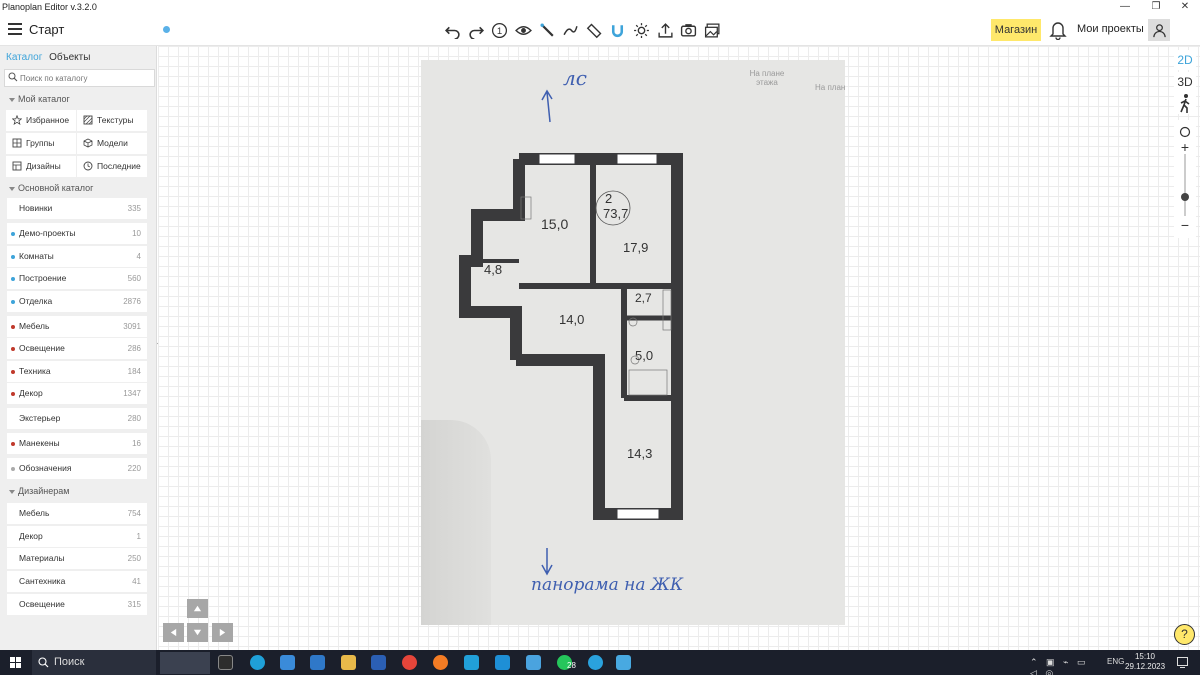 The image size is (1200, 675). What do you see at coordinates (547, 30) in the screenshot?
I see `wand-icon` at bounding box center [547, 30].